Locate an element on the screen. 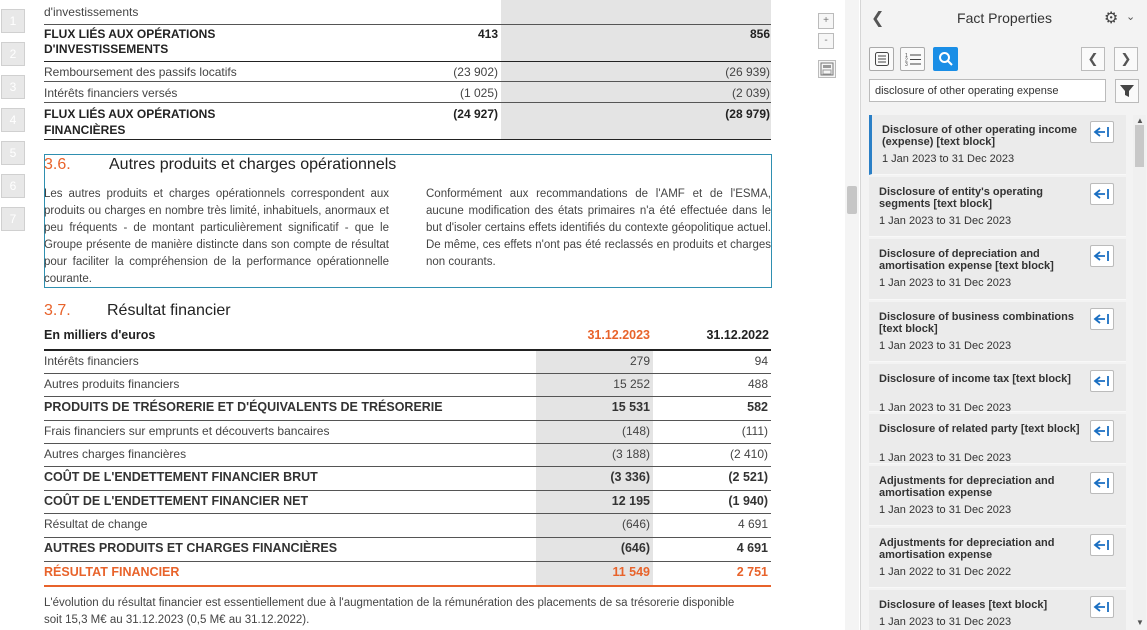  value-2023: (24 927) is located at coordinates (475, 114).